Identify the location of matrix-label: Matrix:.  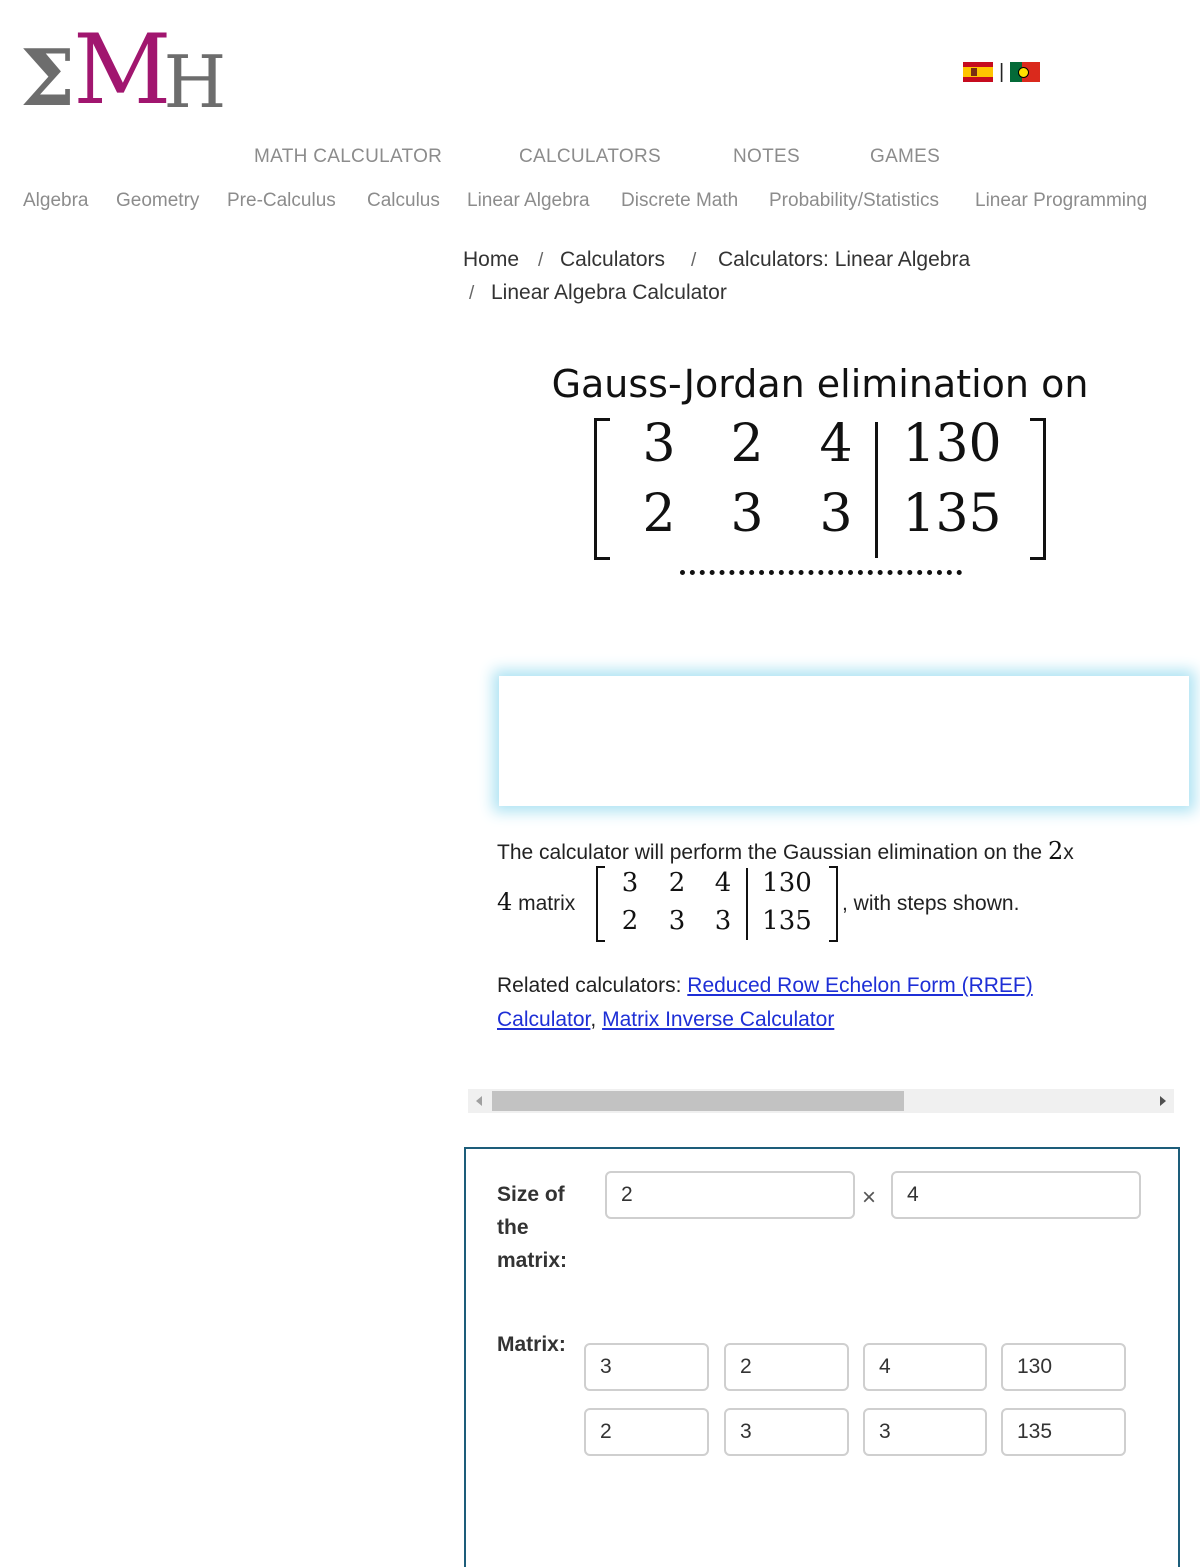
(531, 1344).